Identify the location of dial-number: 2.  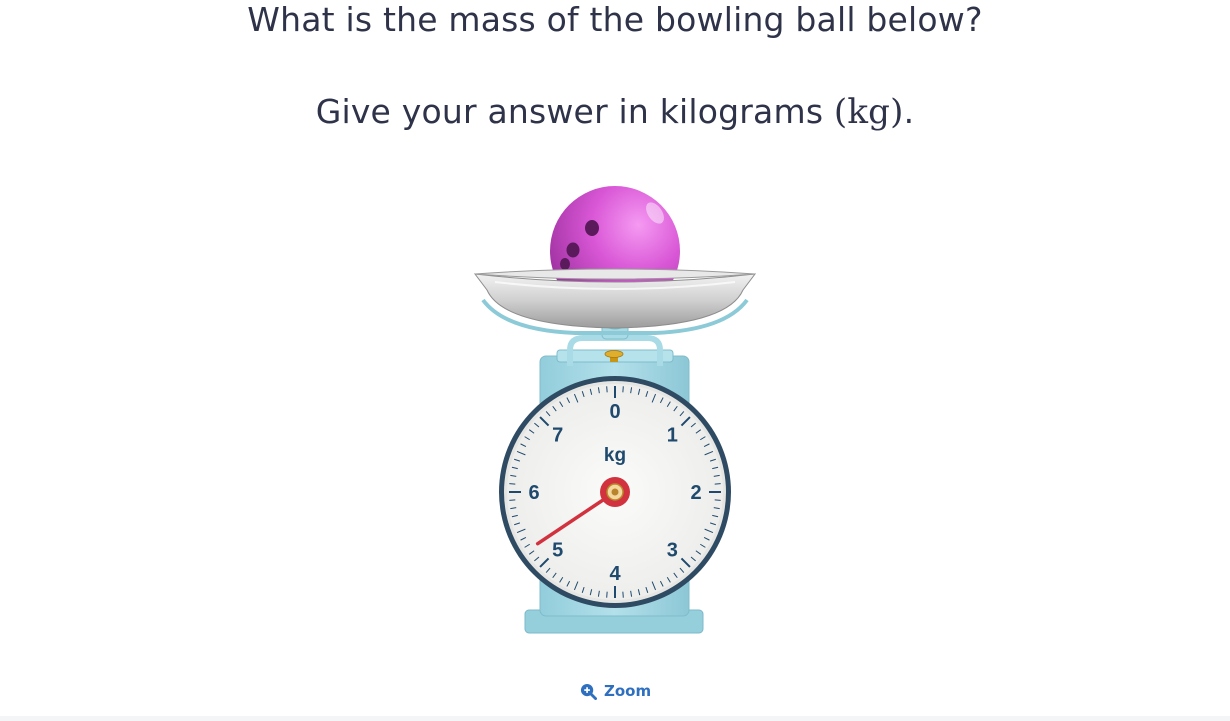
(695, 493).